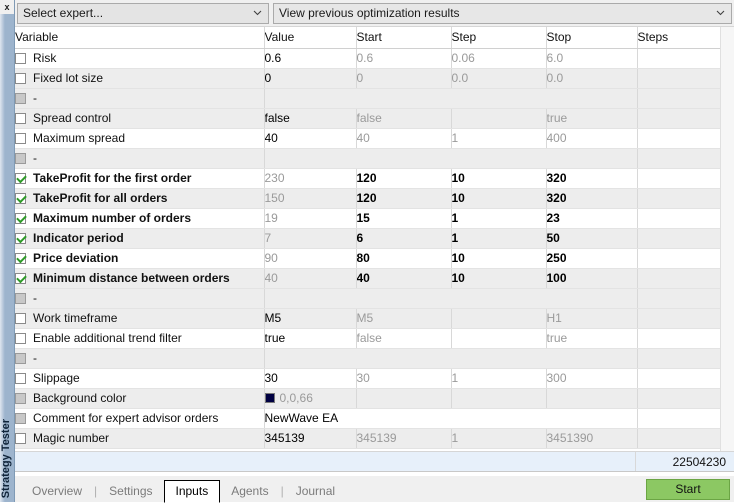  Describe the element at coordinates (404, 378) in the screenshot. I see `cell-start: 30` at that location.